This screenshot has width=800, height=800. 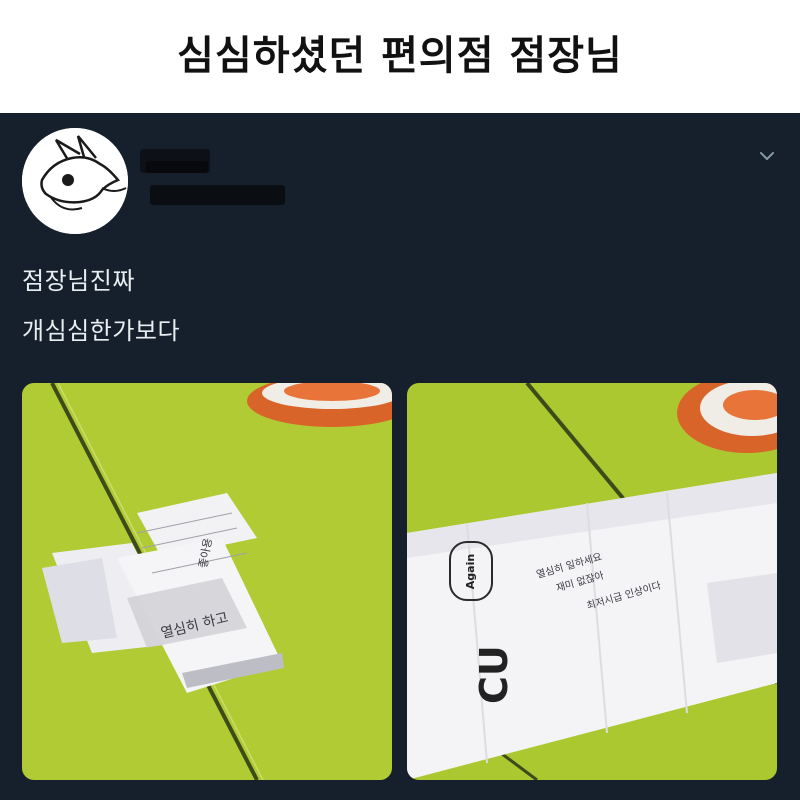 I want to click on chevron-down-icon, so click(x=767, y=156).